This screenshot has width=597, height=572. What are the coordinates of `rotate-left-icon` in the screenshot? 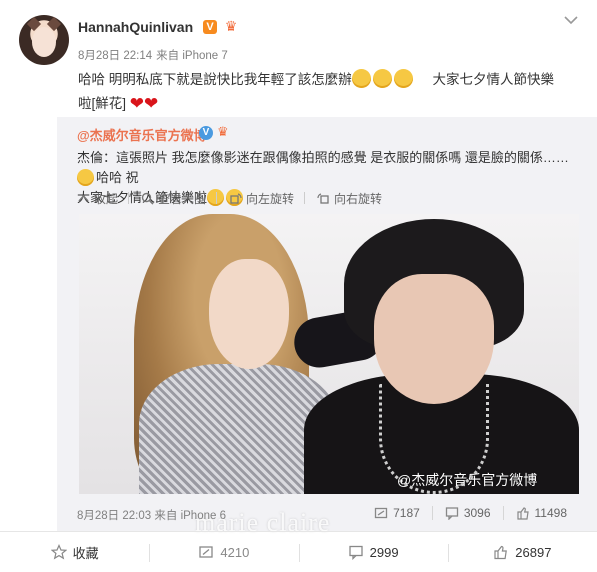 It's located at (236, 198).